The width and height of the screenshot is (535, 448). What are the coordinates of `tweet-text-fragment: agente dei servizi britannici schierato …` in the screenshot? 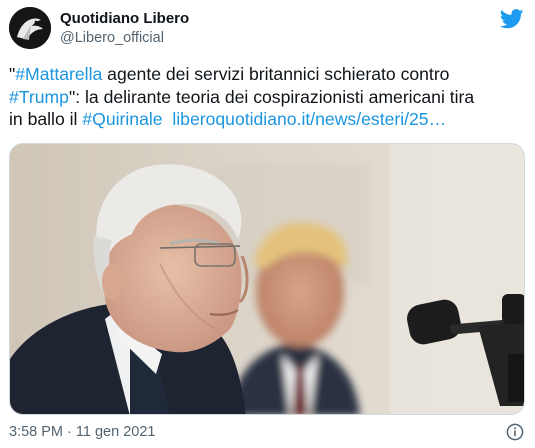 It's located at (276, 74).